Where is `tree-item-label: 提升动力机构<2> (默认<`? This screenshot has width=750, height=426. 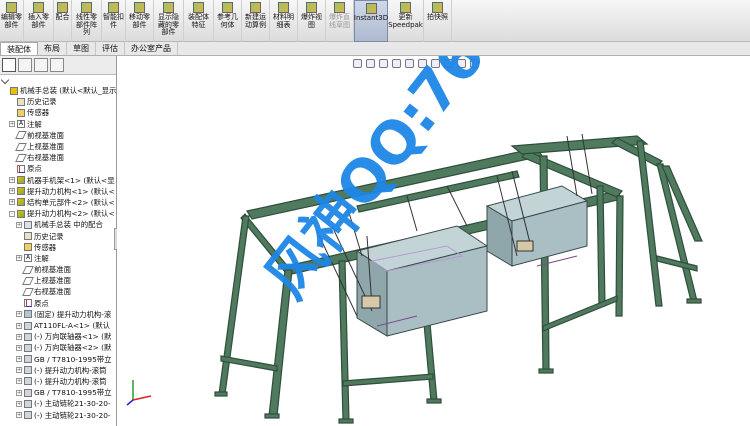 tree-item-label: 提升动力机构<2> (默认< is located at coordinates (71, 214).